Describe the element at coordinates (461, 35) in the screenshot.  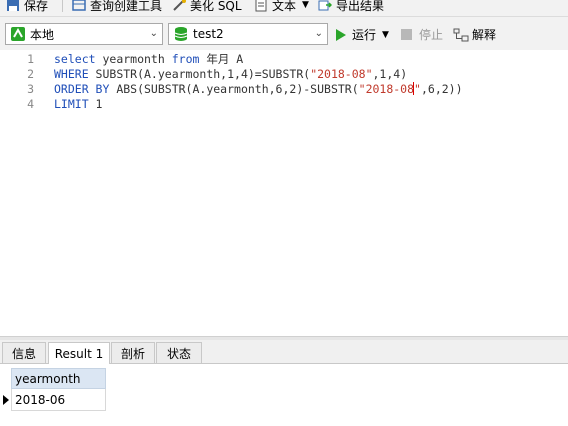
I see `explain-icon` at that location.